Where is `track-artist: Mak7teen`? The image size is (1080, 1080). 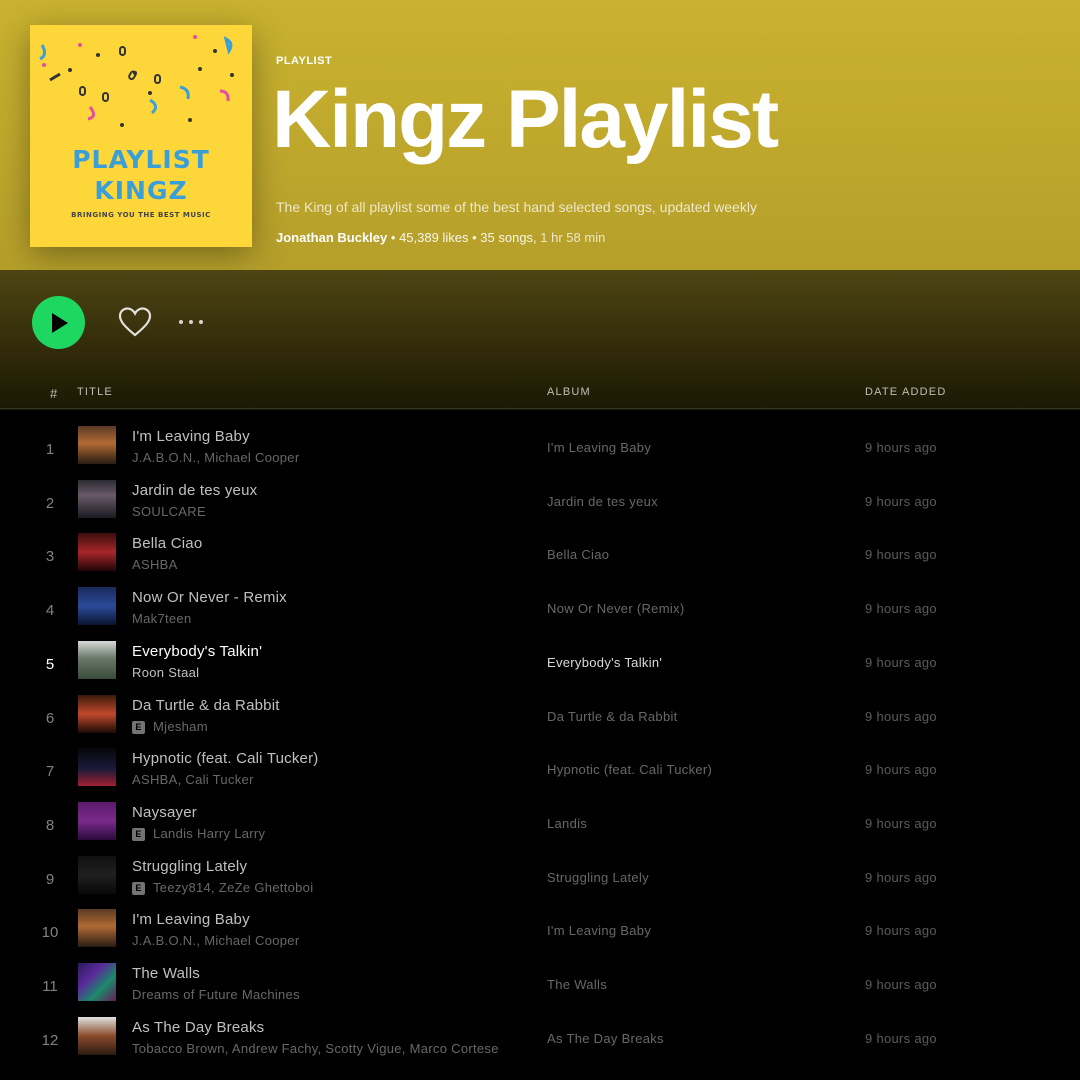 track-artist: Mak7teen is located at coordinates (162, 618).